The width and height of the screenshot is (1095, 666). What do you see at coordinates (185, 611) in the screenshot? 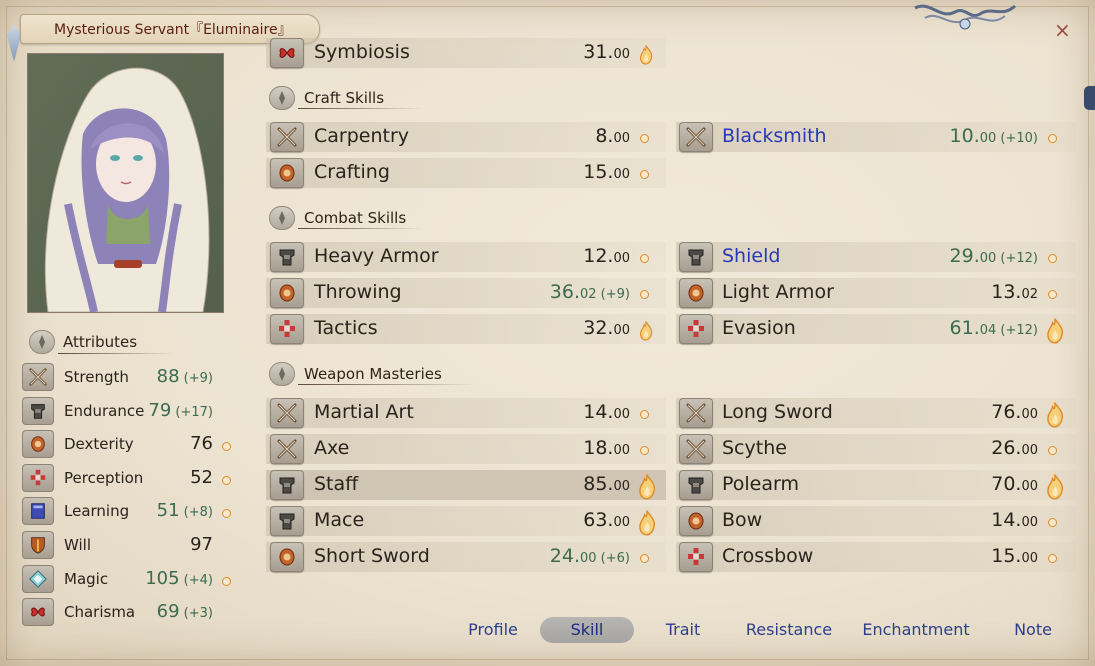
I see `attribute-value: 69 (+3)` at bounding box center [185, 611].